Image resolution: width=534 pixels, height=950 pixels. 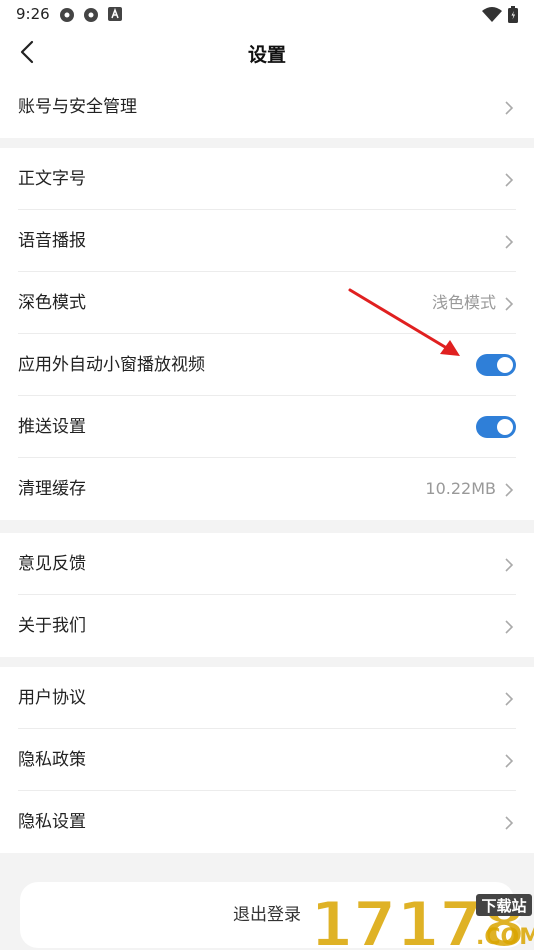 What do you see at coordinates (52, 698) in the screenshot?
I see `row-label: 用户协议` at bounding box center [52, 698].